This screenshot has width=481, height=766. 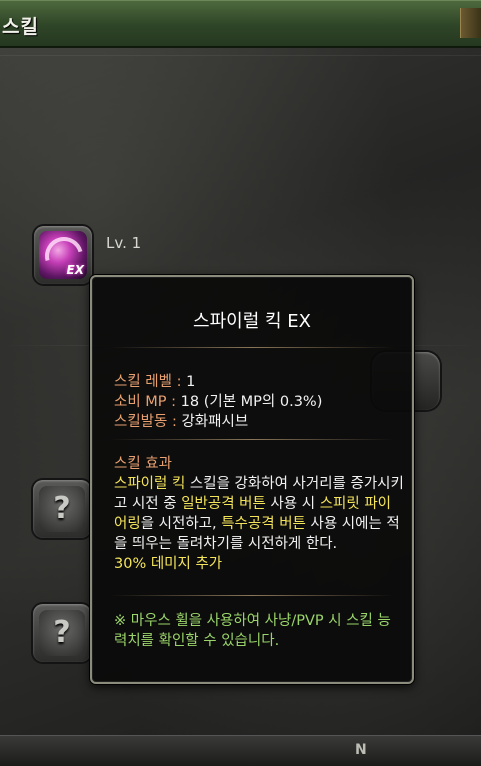 I want to click on stat-value: 1, so click(x=191, y=382).